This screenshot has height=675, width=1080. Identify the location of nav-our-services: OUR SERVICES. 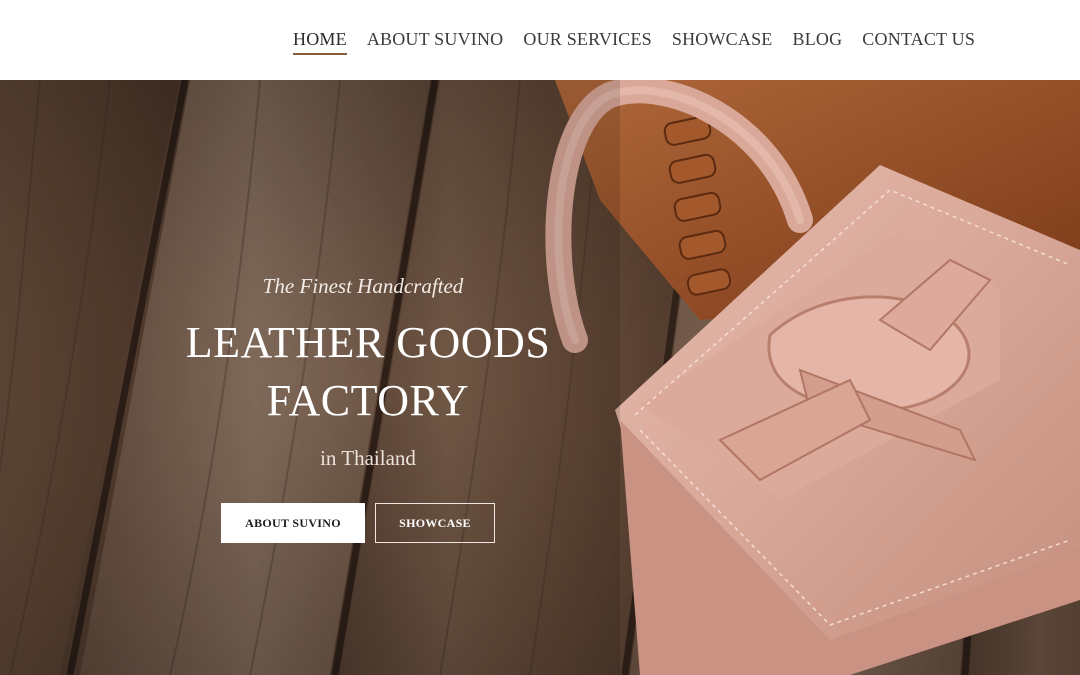
(587, 40).